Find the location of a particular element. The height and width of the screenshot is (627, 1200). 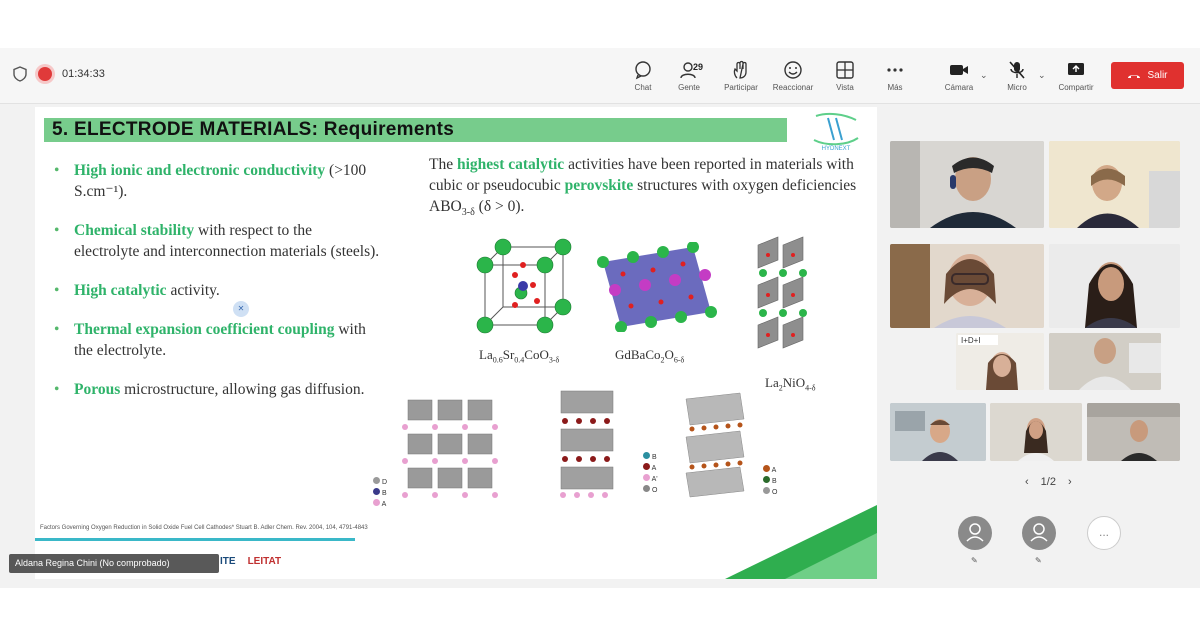

next-page-button: › is located at coordinates (1070, 482).